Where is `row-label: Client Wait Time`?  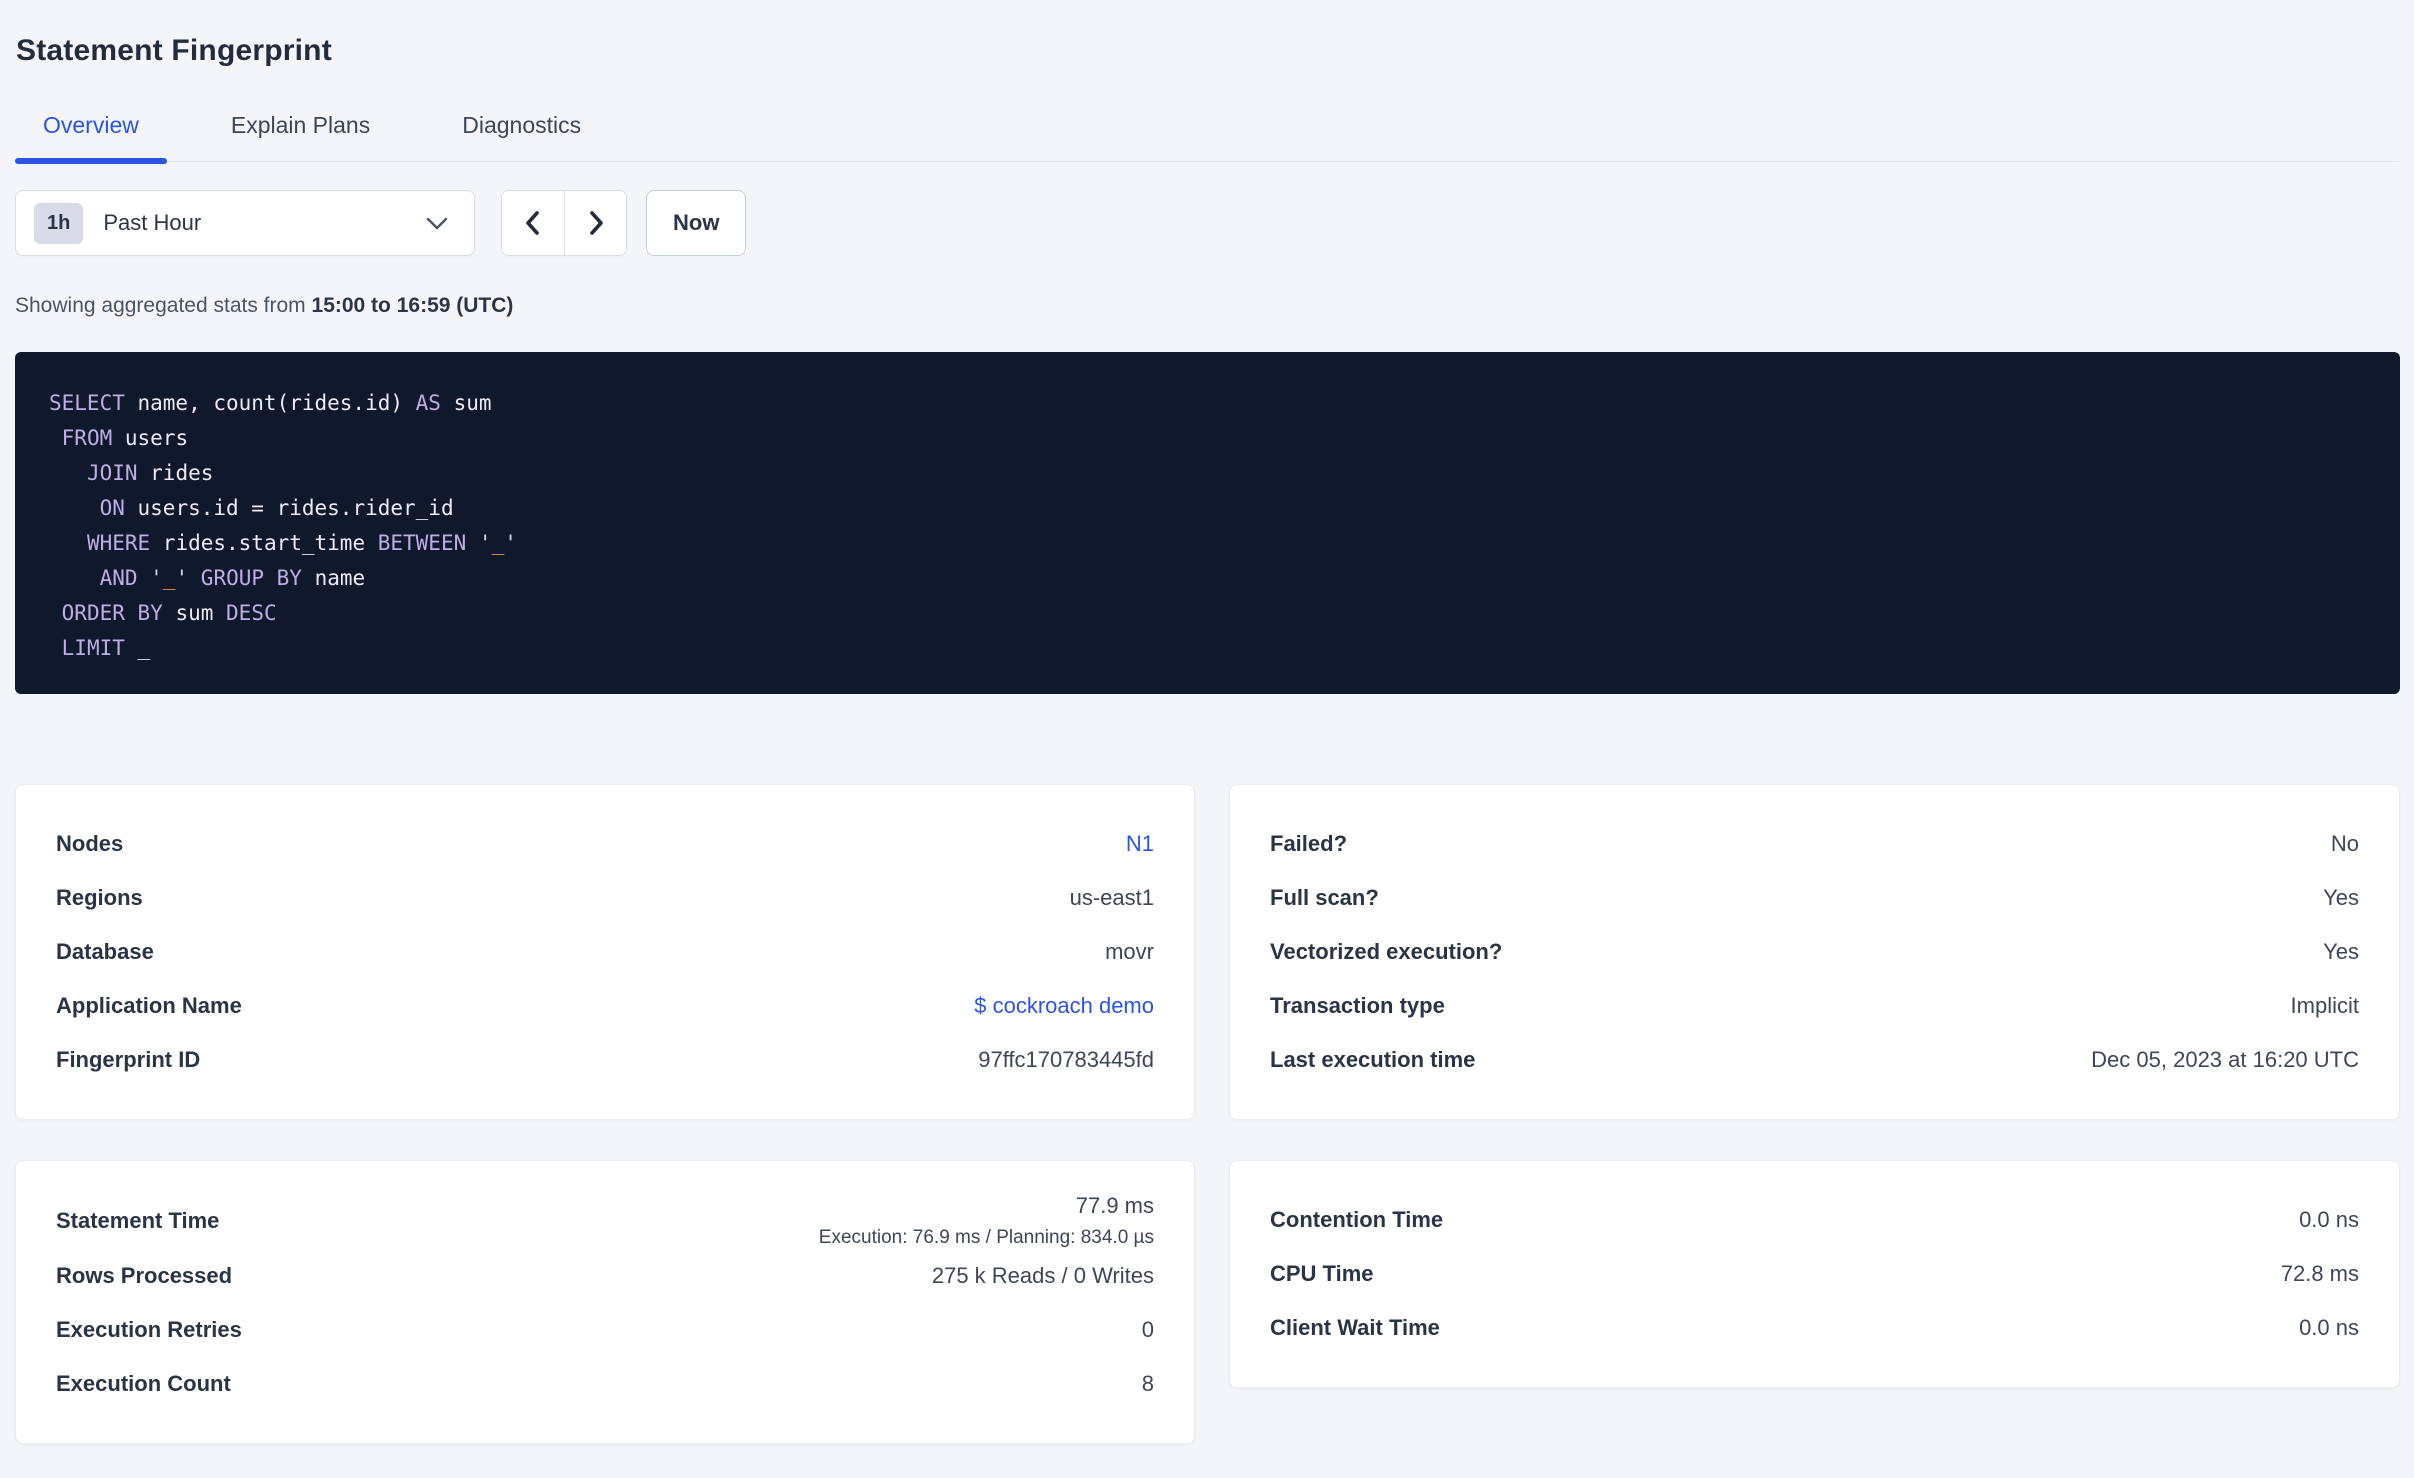
row-label: Client Wait Time is located at coordinates (1355, 1327).